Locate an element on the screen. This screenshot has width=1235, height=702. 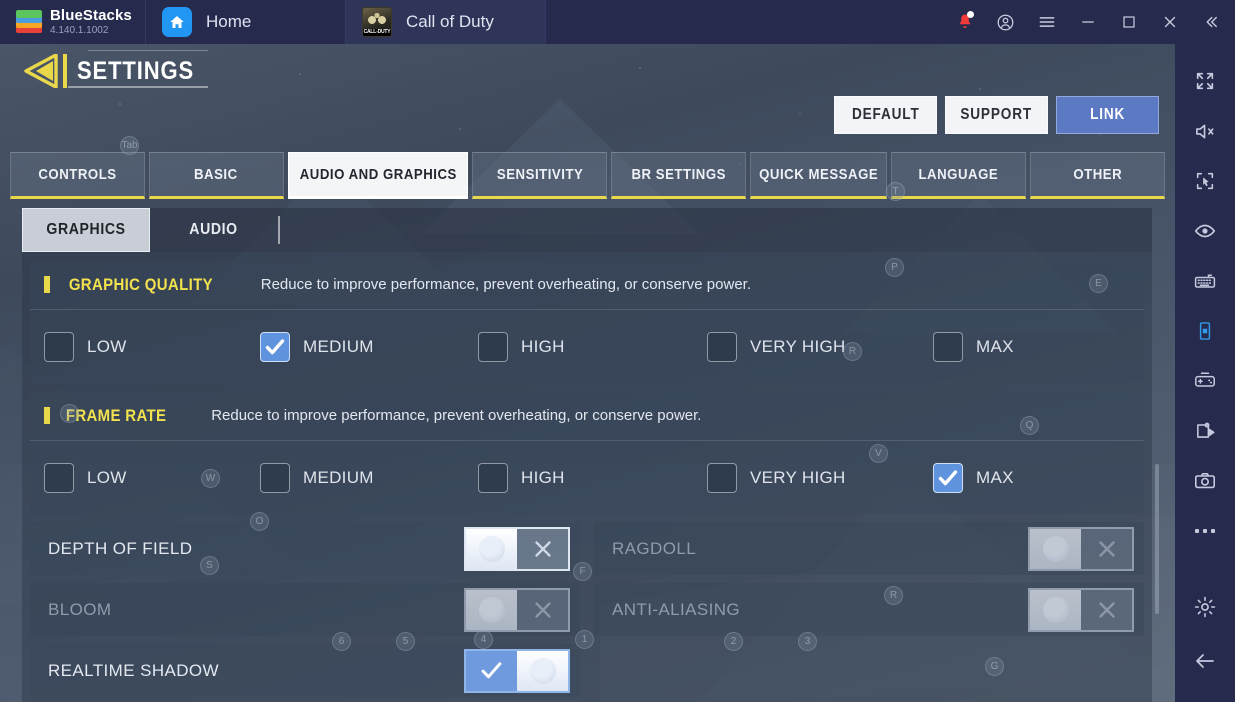
row-ragdoll-label: RAGDOLL is located at coordinates (654, 548).